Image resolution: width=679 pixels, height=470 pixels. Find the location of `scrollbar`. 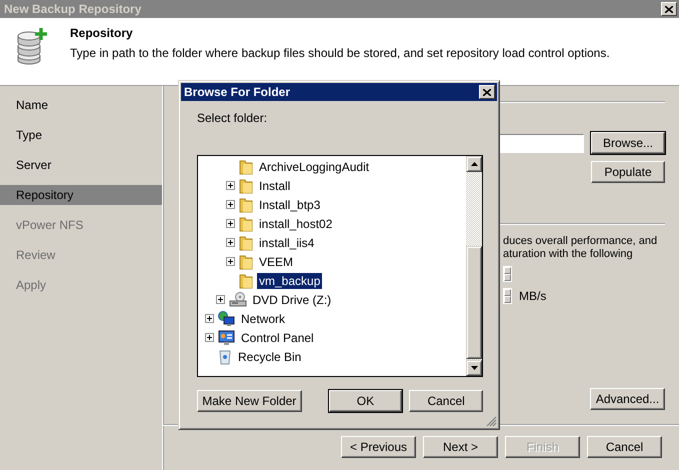

scrollbar is located at coordinates (474, 266).